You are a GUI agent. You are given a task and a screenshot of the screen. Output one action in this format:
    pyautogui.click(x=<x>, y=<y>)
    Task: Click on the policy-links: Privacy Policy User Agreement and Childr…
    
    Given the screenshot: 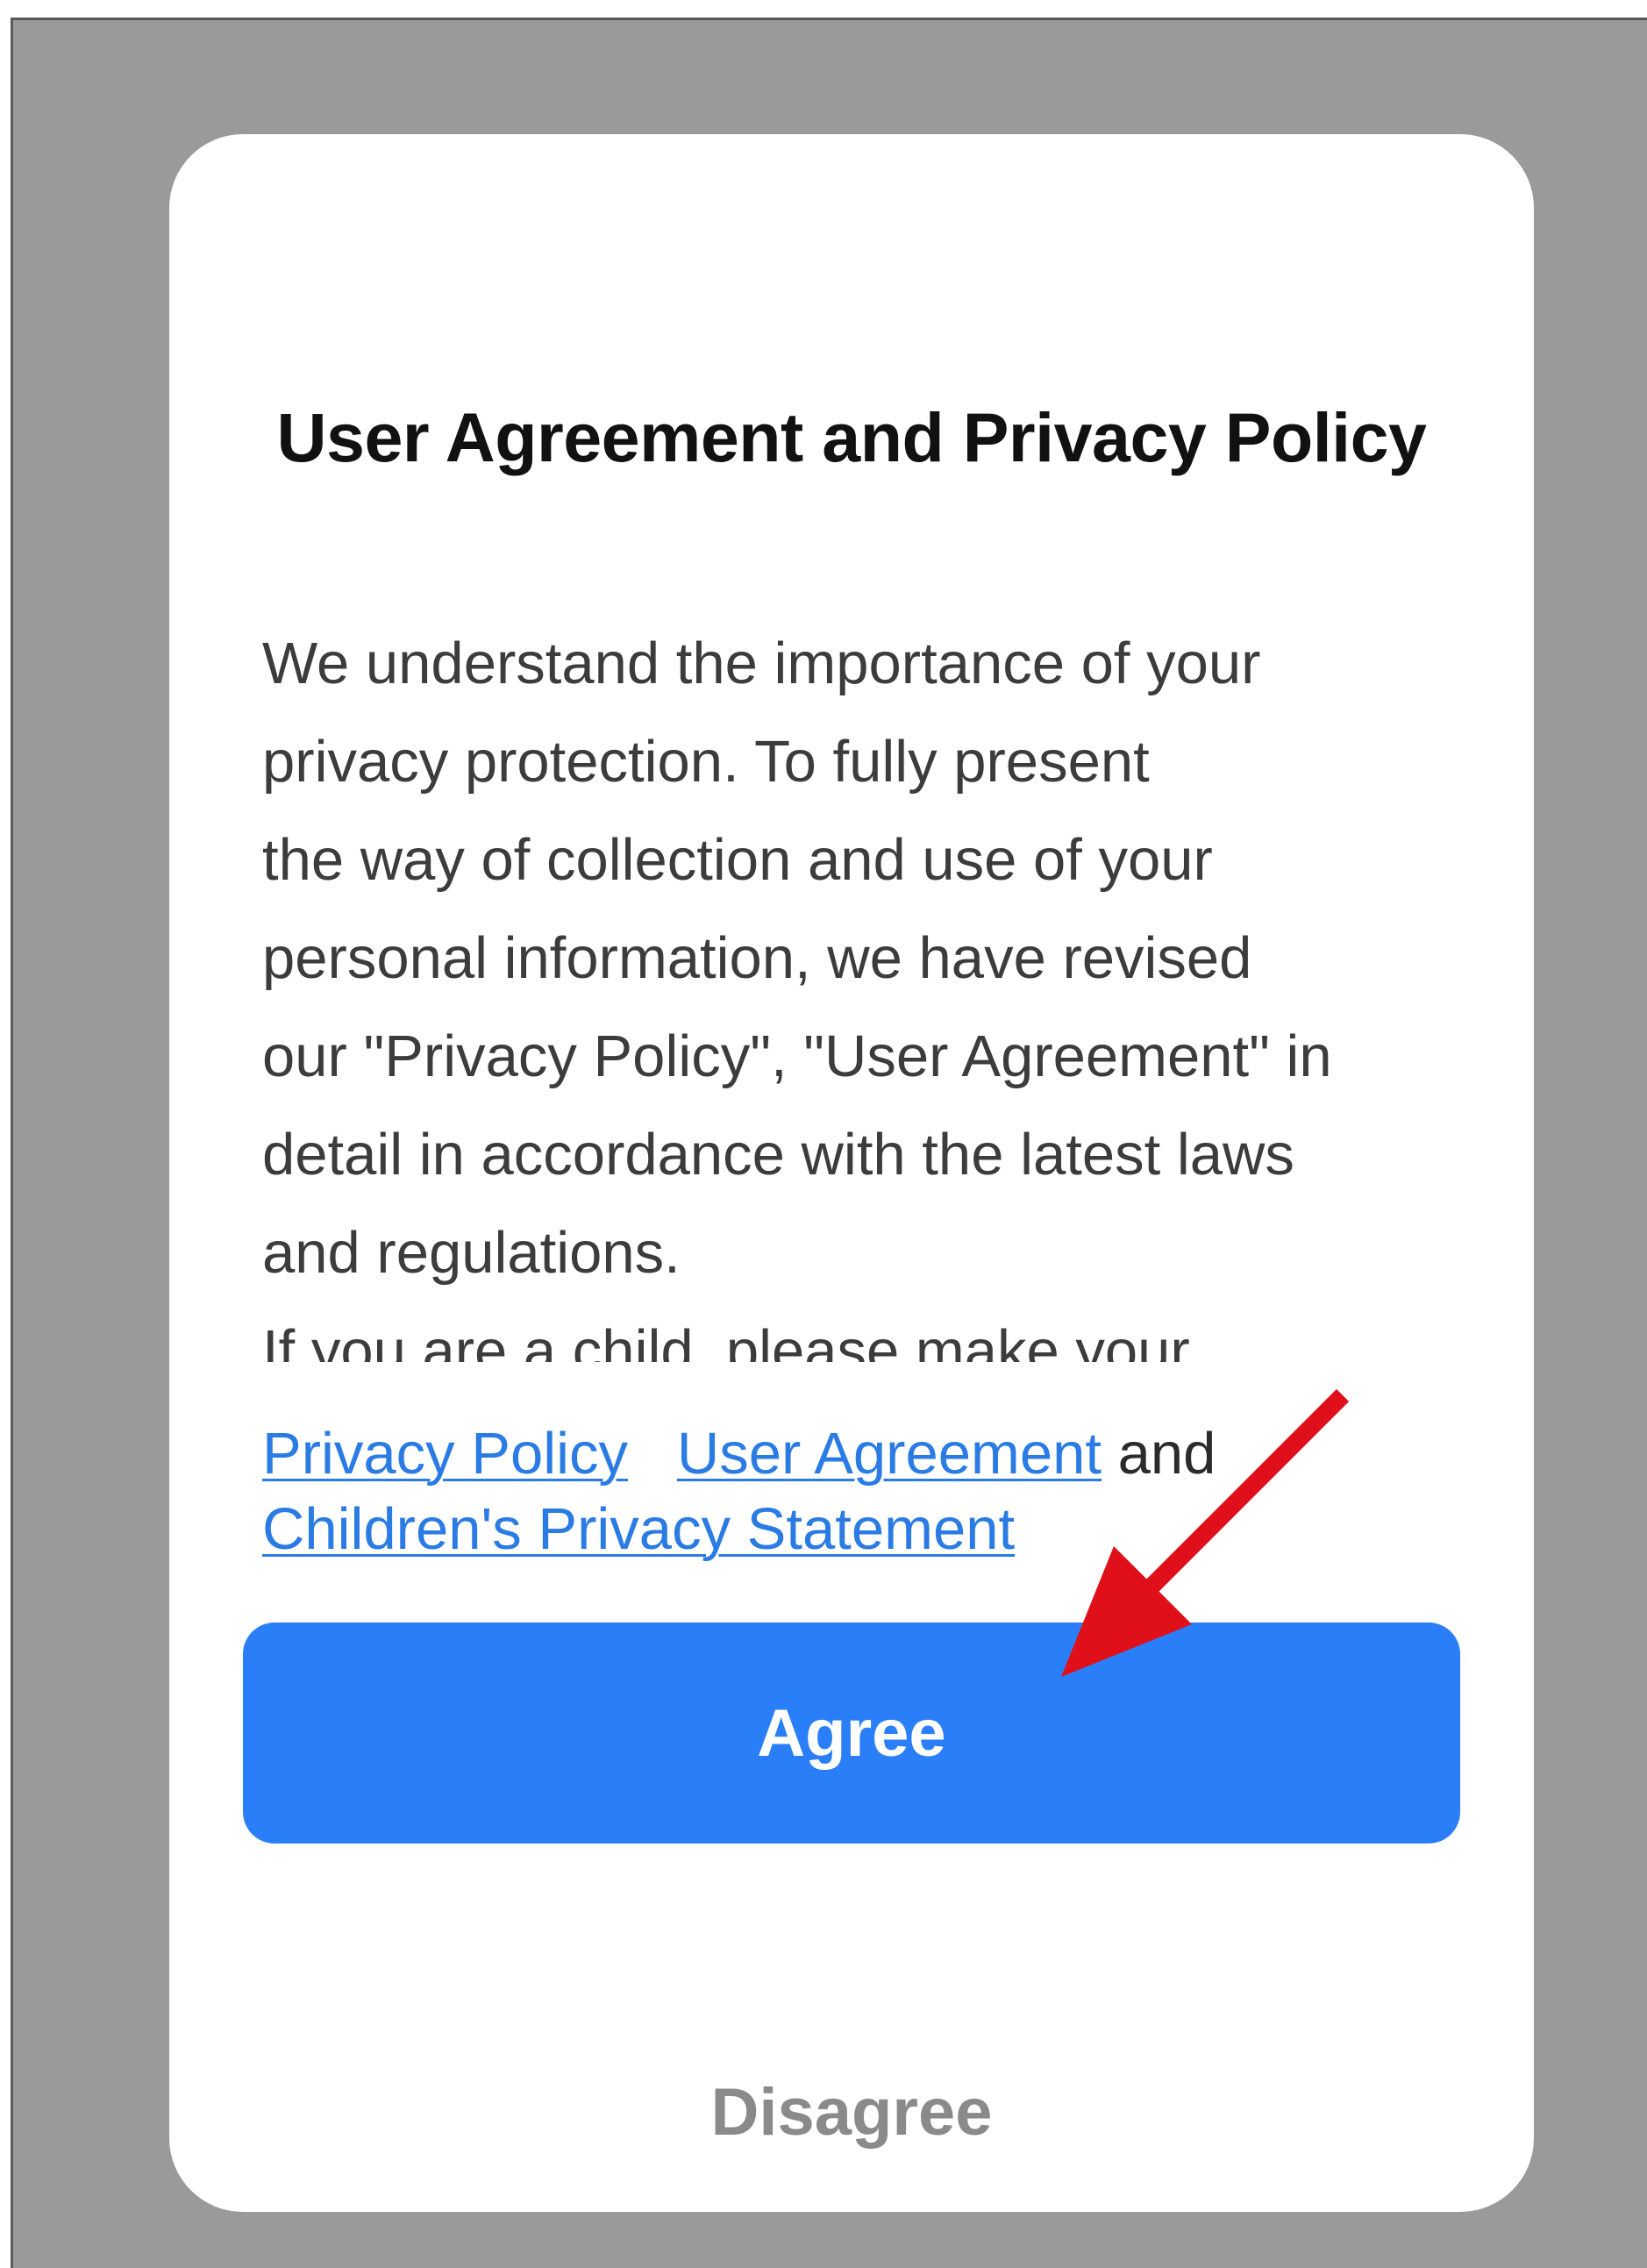 What is the action you would take?
    pyautogui.click(x=867, y=1491)
    